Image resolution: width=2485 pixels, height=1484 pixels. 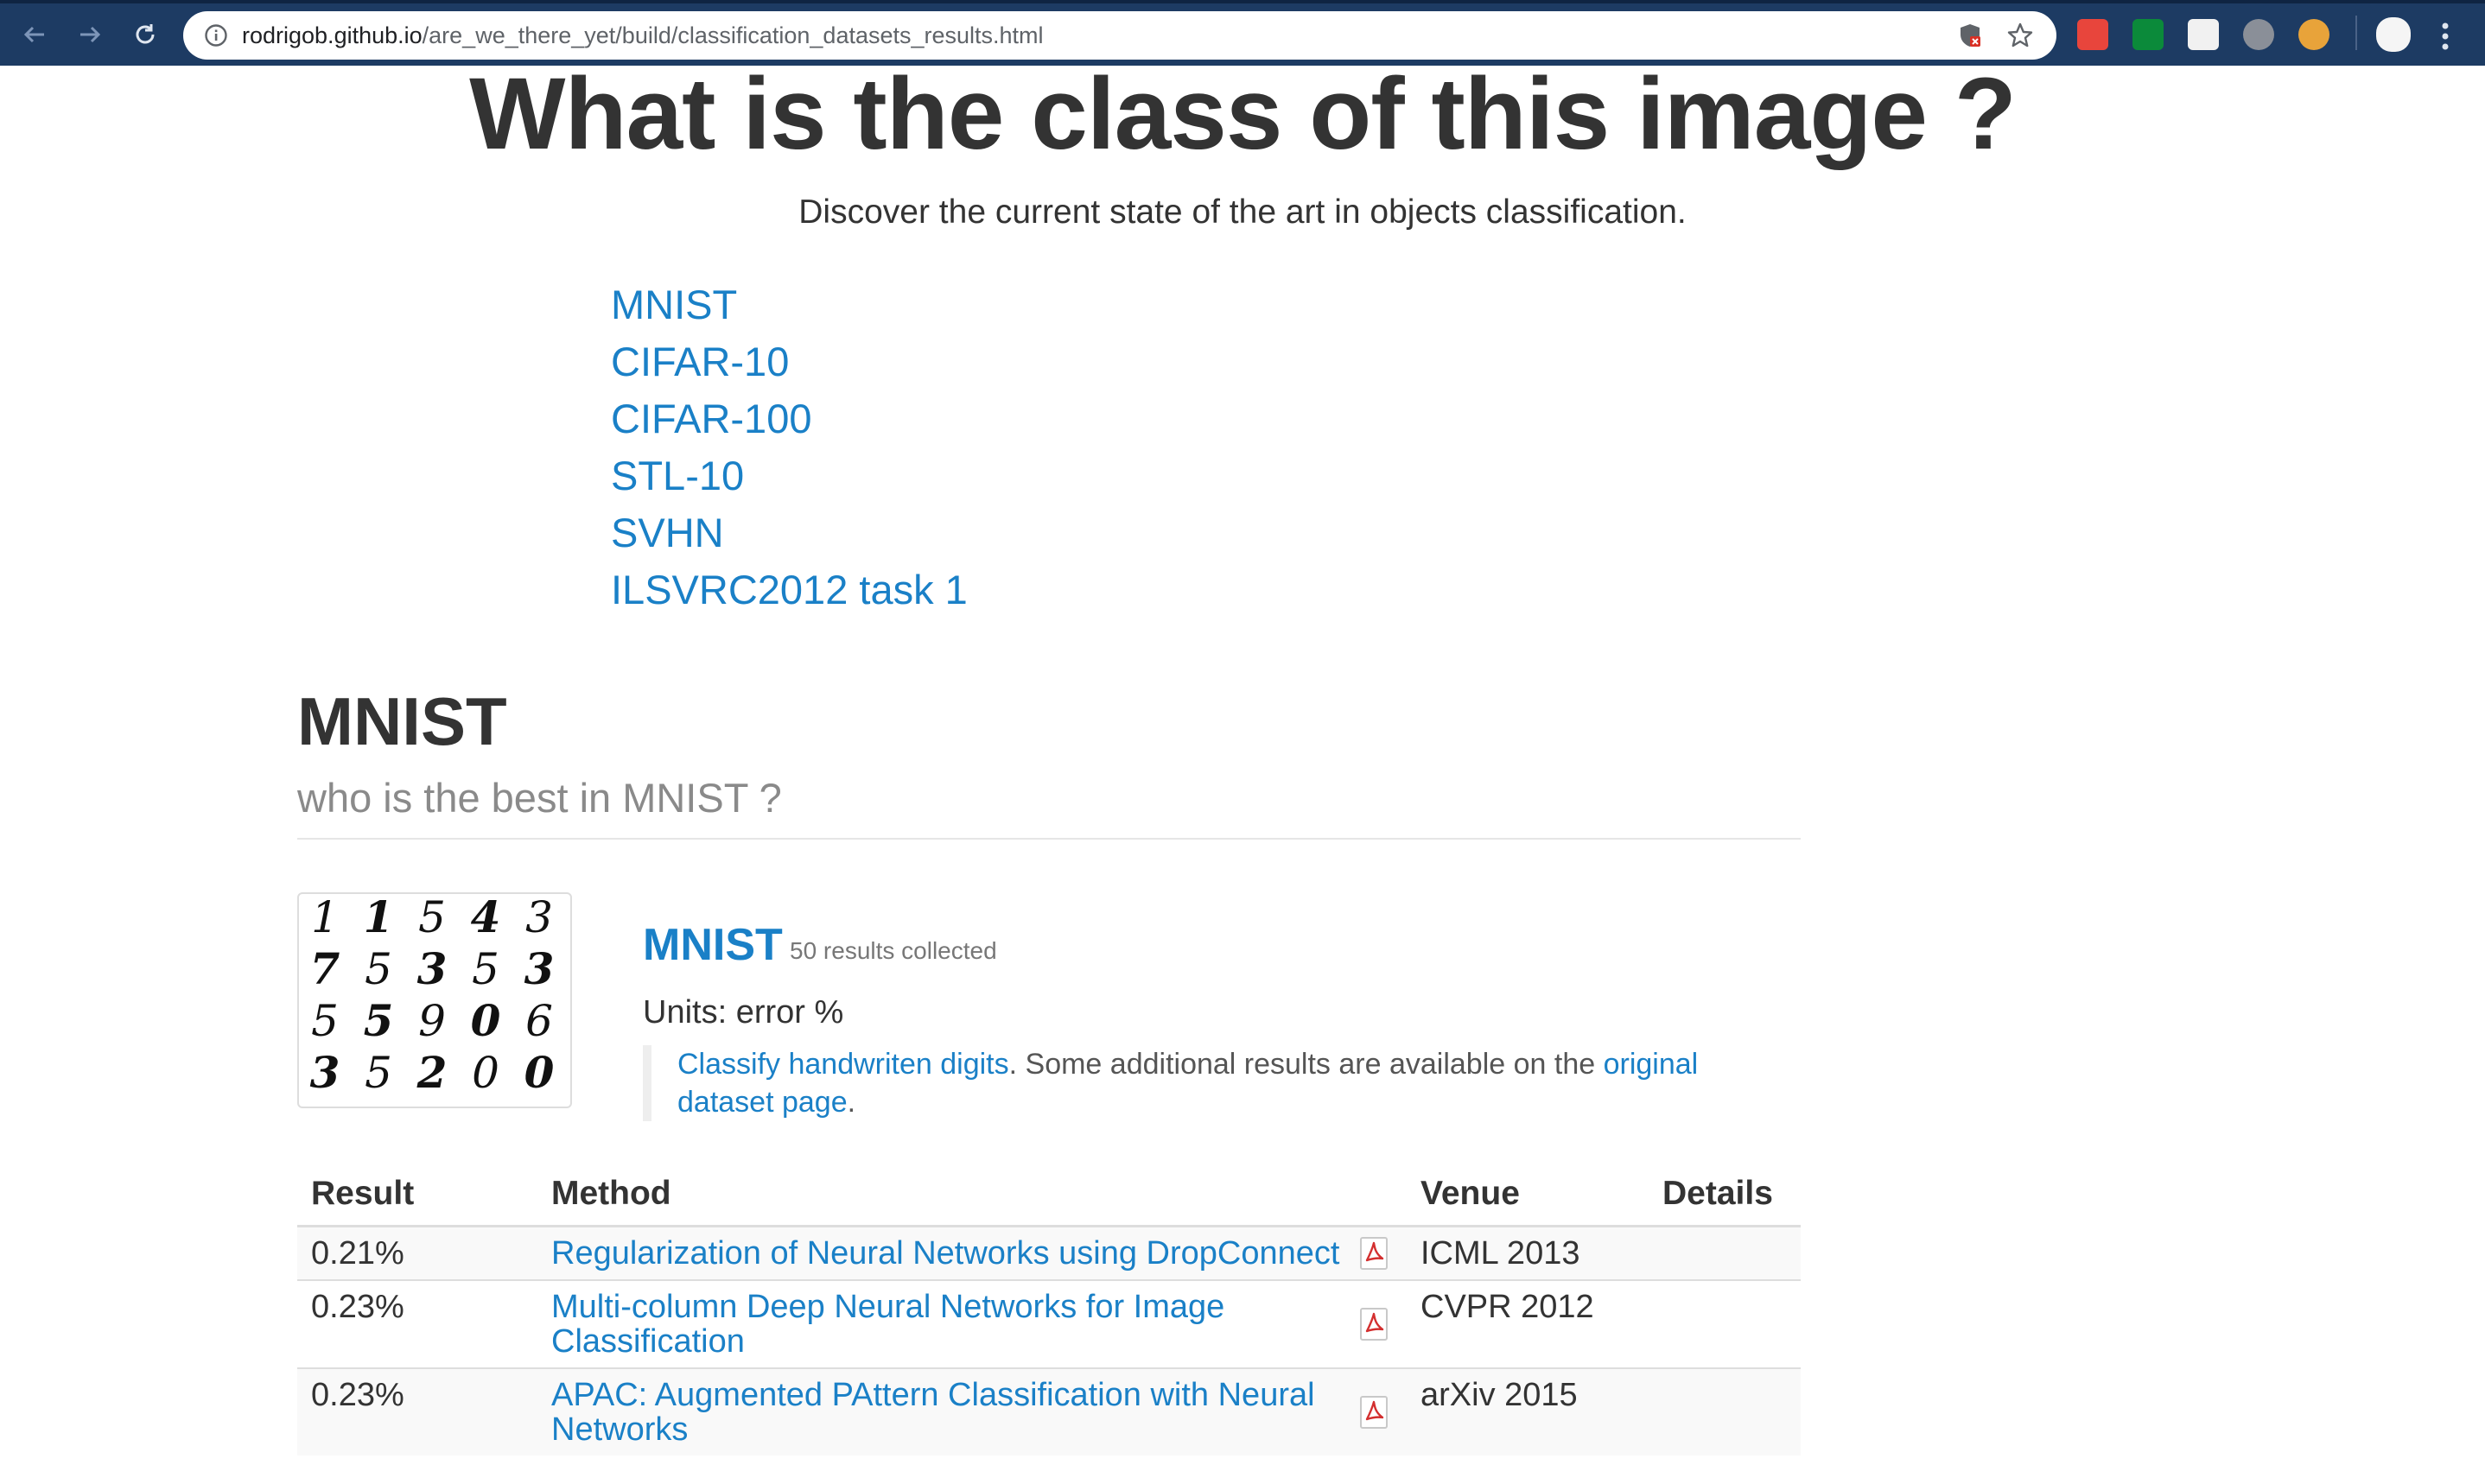 What do you see at coordinates (893, 950) in the screenshot?
I see `results-count: 50 results collected` at bounding box center [893, 950].